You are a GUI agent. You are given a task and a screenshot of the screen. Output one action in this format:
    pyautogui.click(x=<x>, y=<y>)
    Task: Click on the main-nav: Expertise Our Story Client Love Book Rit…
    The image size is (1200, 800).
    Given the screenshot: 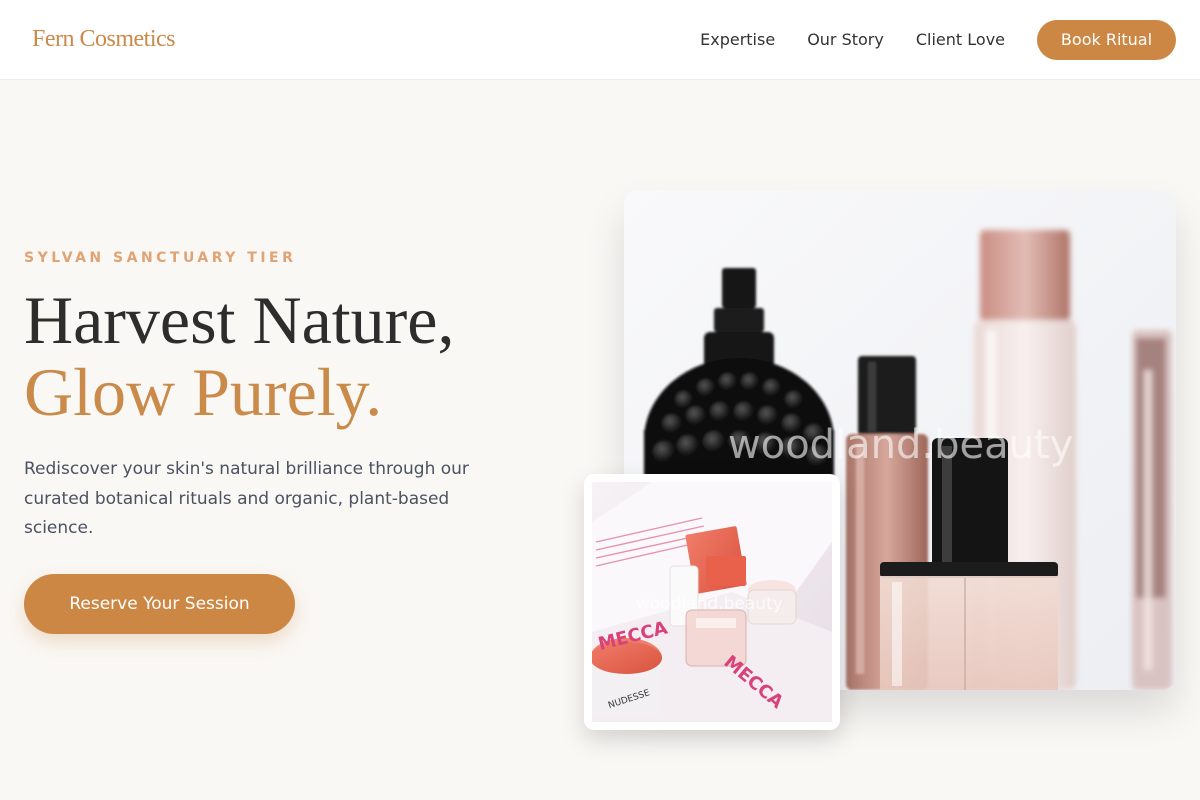 What is the action you would take?
    pyautogui.click(x=938, y=40)
    